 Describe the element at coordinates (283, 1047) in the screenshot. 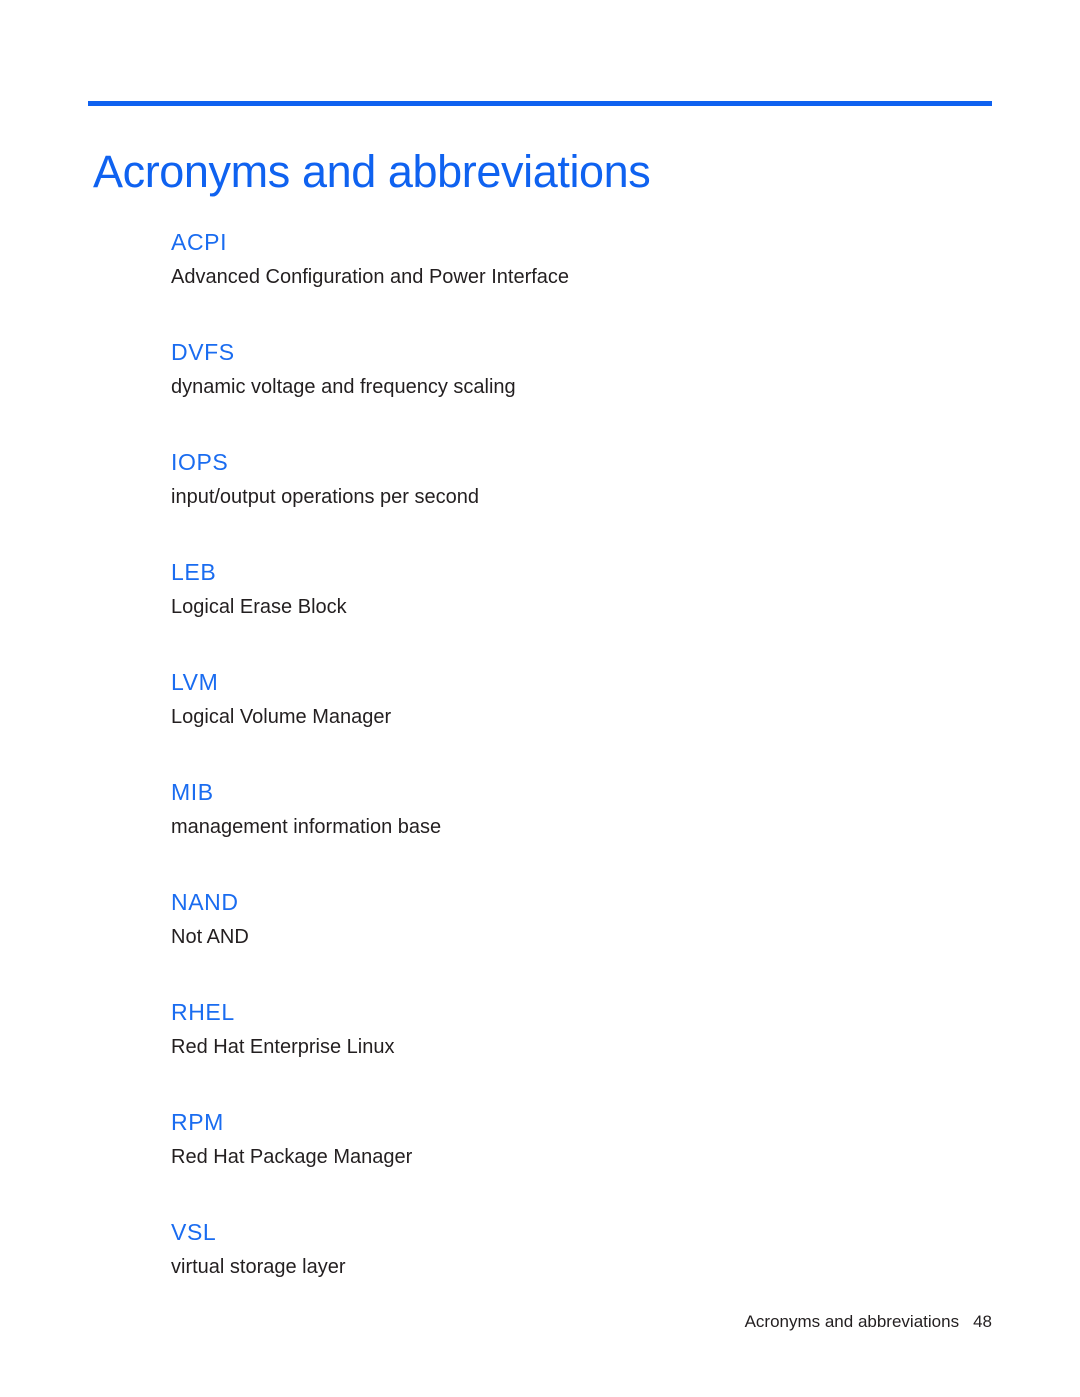

I see `glossary-definition: Red Hat Enterprise Linux` at that location.